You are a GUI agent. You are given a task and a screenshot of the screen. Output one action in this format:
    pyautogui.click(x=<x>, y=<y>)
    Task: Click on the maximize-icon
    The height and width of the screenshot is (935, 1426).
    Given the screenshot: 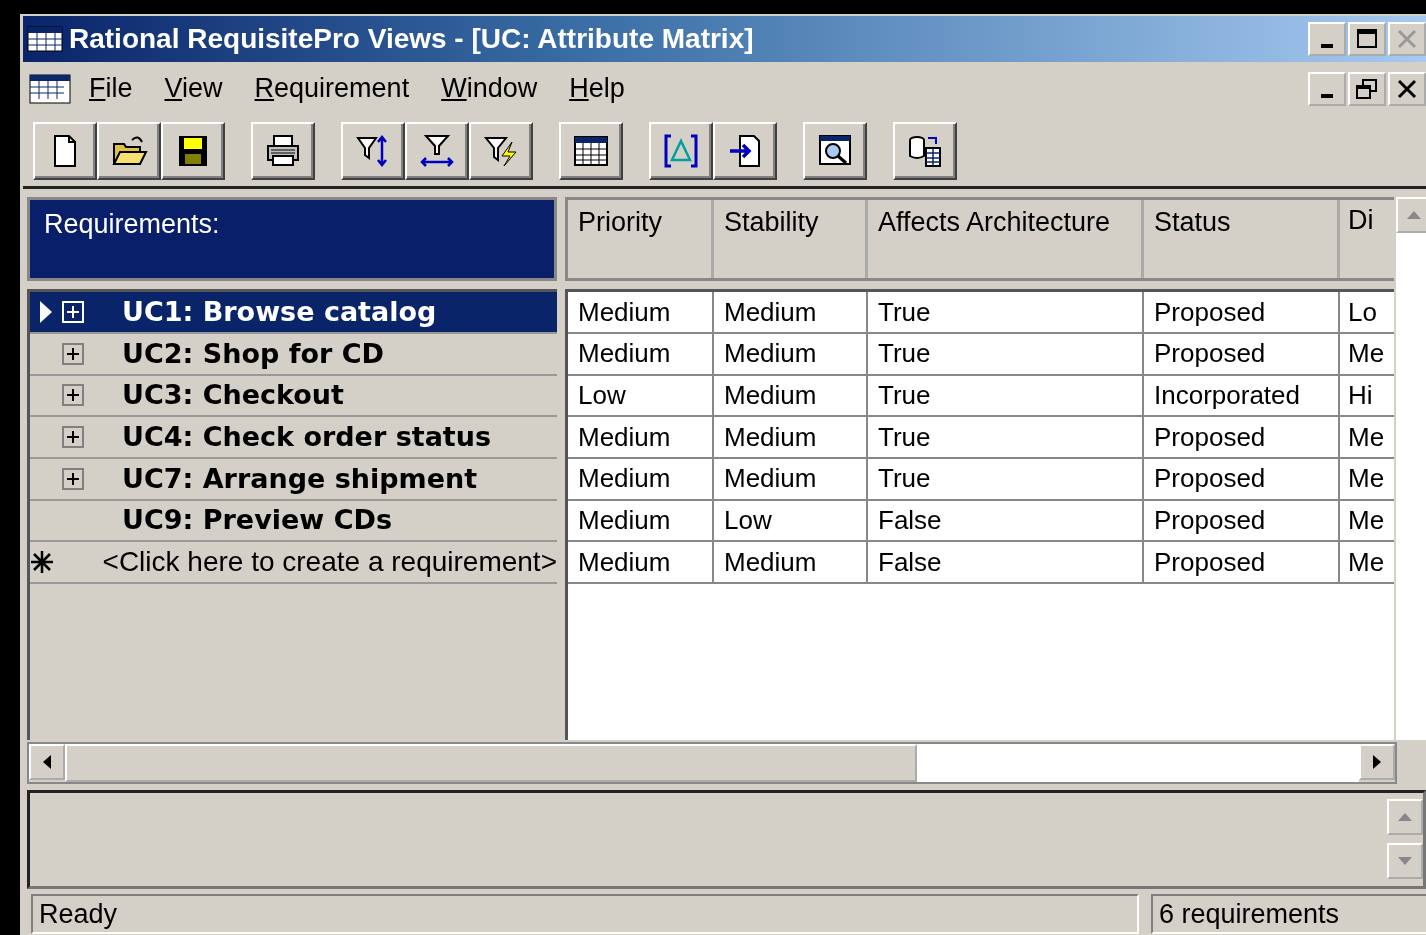 What is the action you would take?
    pyautogui.click(x=1367, y=38)
    